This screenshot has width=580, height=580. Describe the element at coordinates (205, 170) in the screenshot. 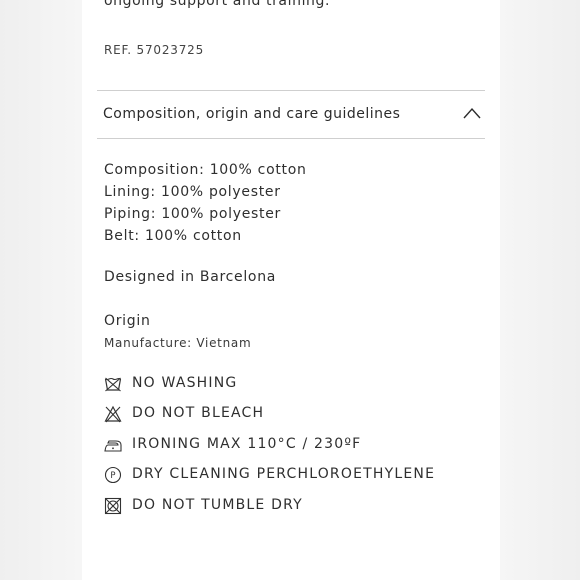

I see `composition-line: Composition: 100% cotton` at that location.